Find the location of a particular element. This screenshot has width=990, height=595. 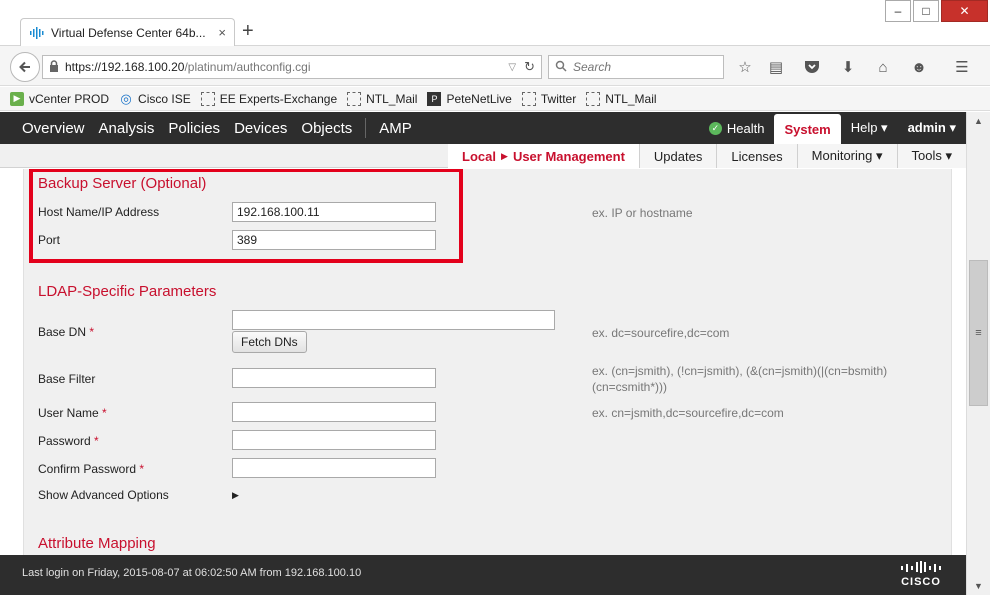

nav-policies: Policies is located at coordinates (194, 128).